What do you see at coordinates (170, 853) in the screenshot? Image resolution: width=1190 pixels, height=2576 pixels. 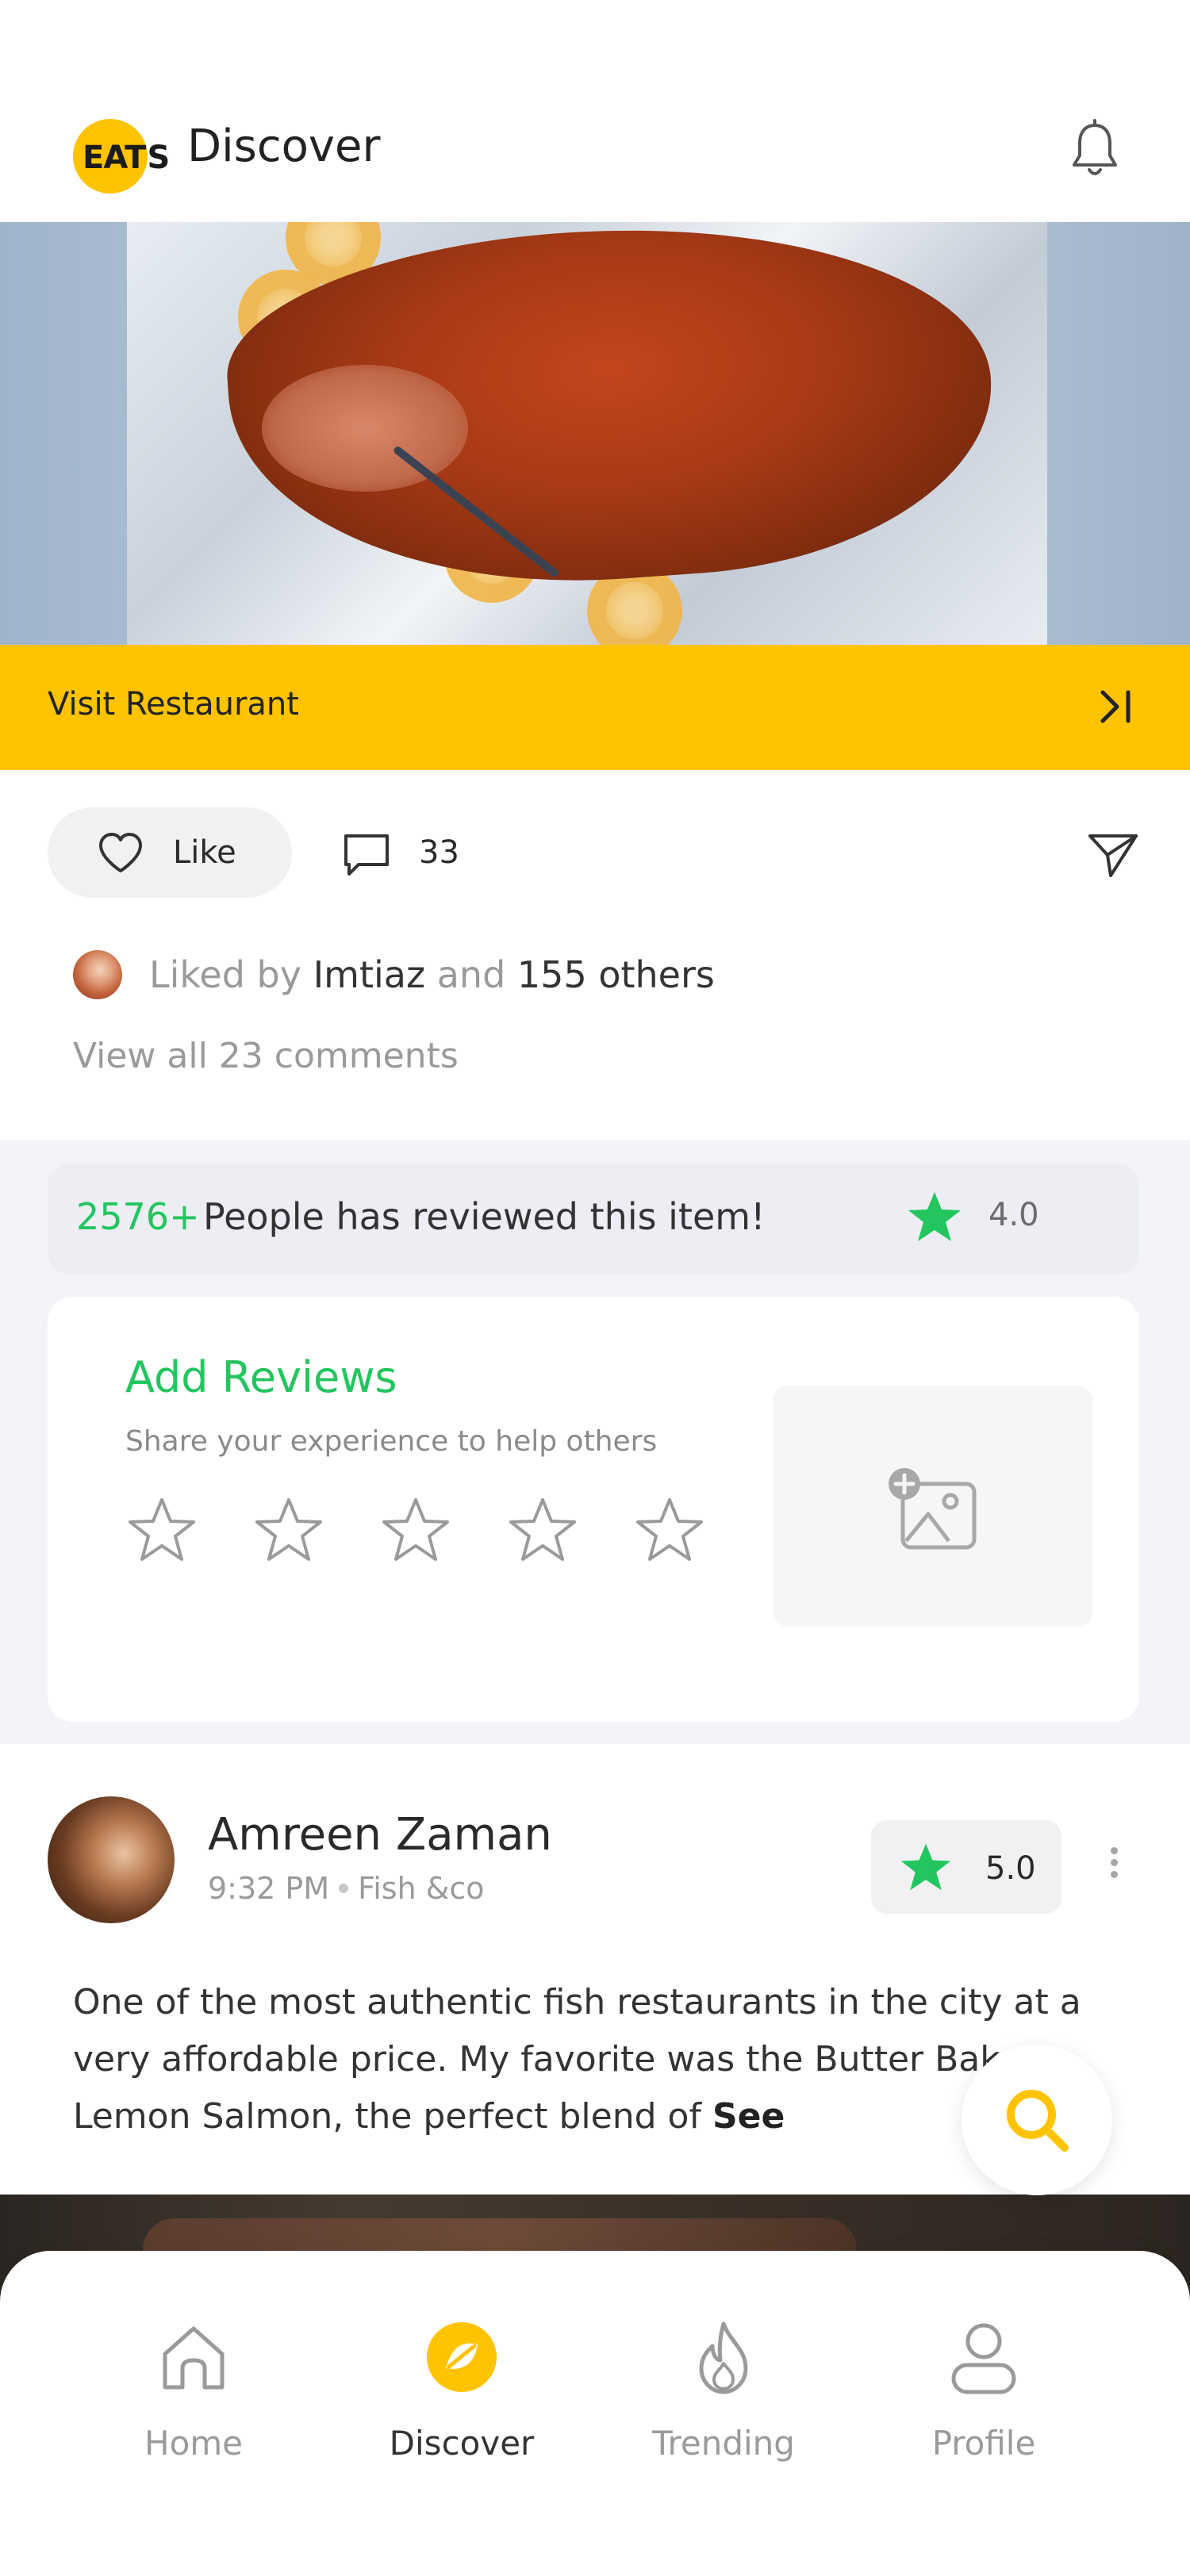 I see `like-button: Like` at bounding box center [170, 853].